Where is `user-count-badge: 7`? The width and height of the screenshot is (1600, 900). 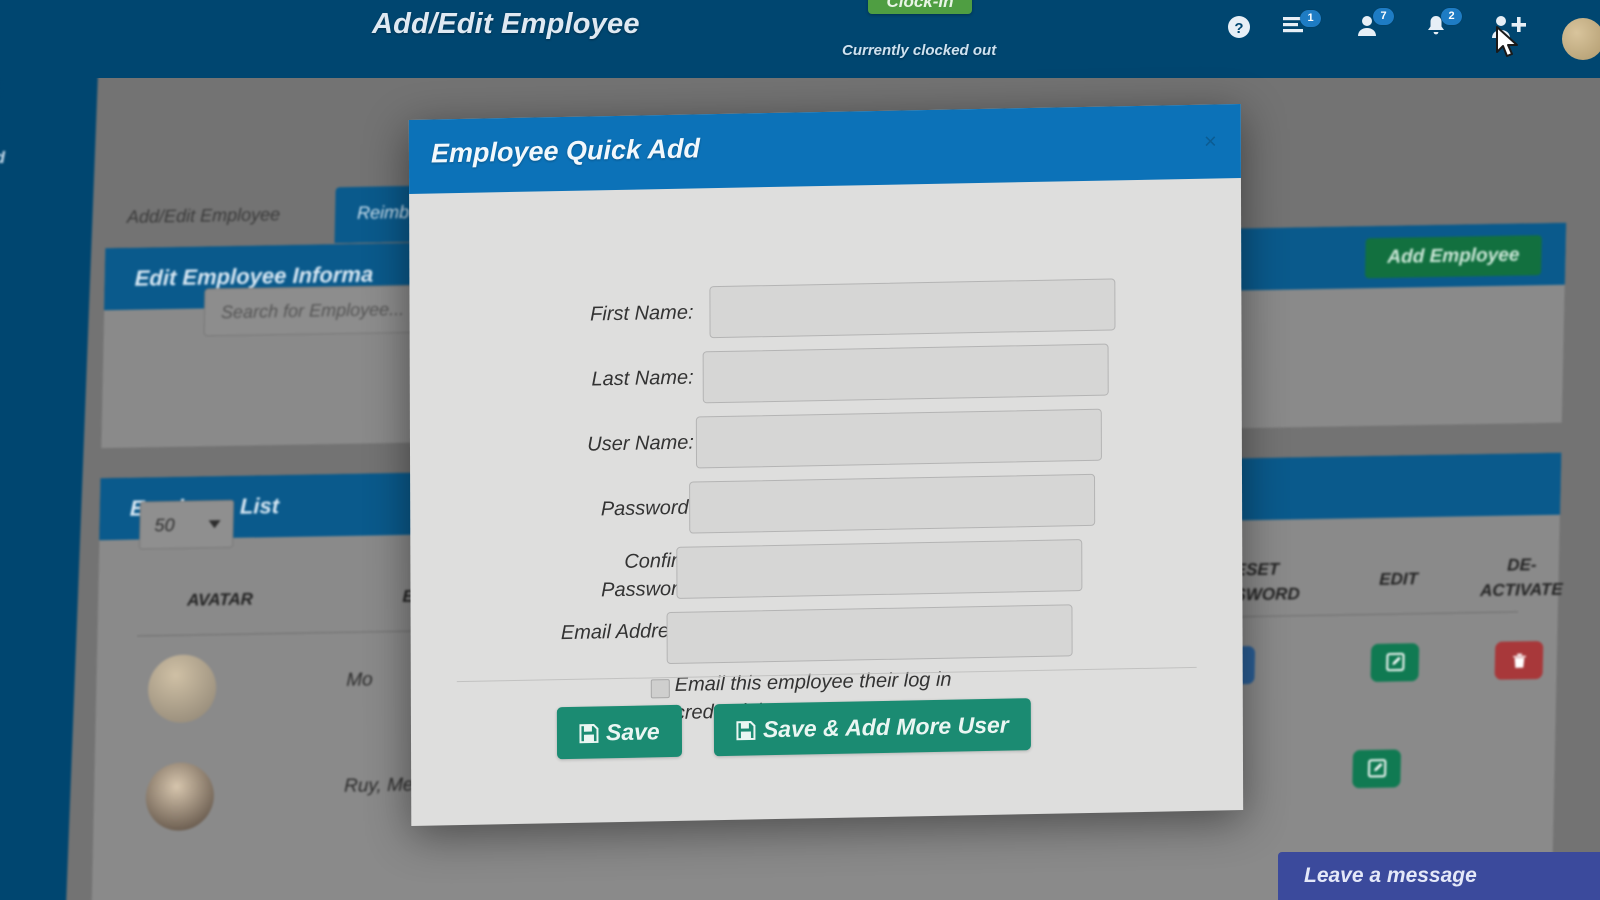 user-count-badge: 7 is located at coordinates (1383, 16).